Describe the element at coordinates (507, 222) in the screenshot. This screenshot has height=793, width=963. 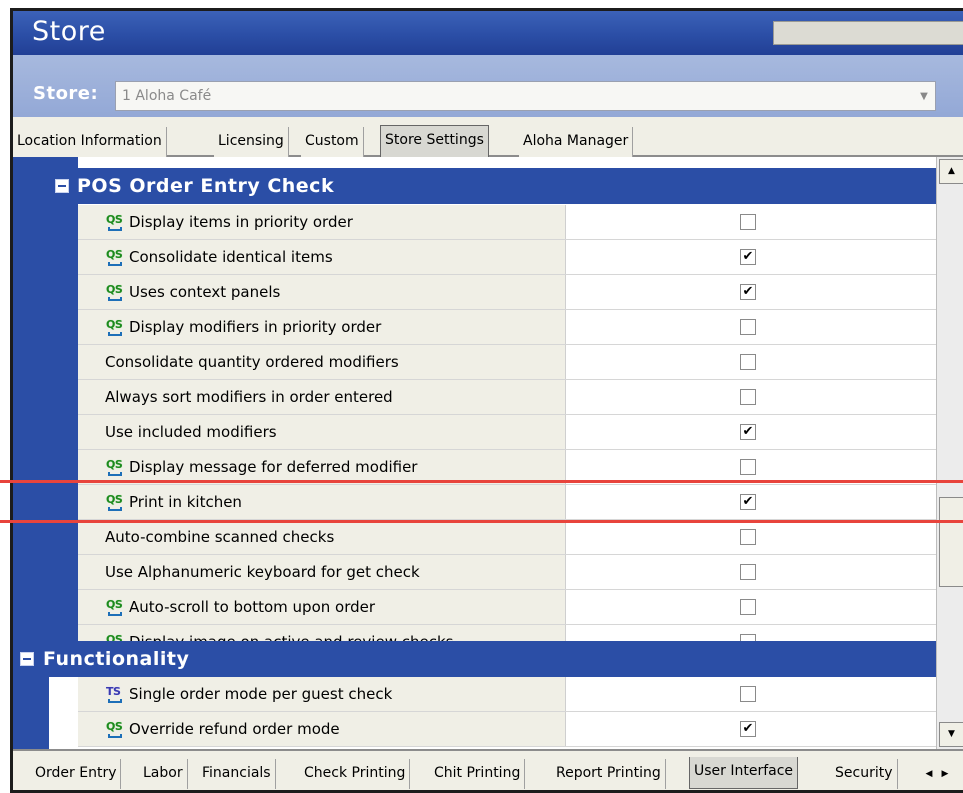
I see `setting-row: QS Display items in priority order` at that location.